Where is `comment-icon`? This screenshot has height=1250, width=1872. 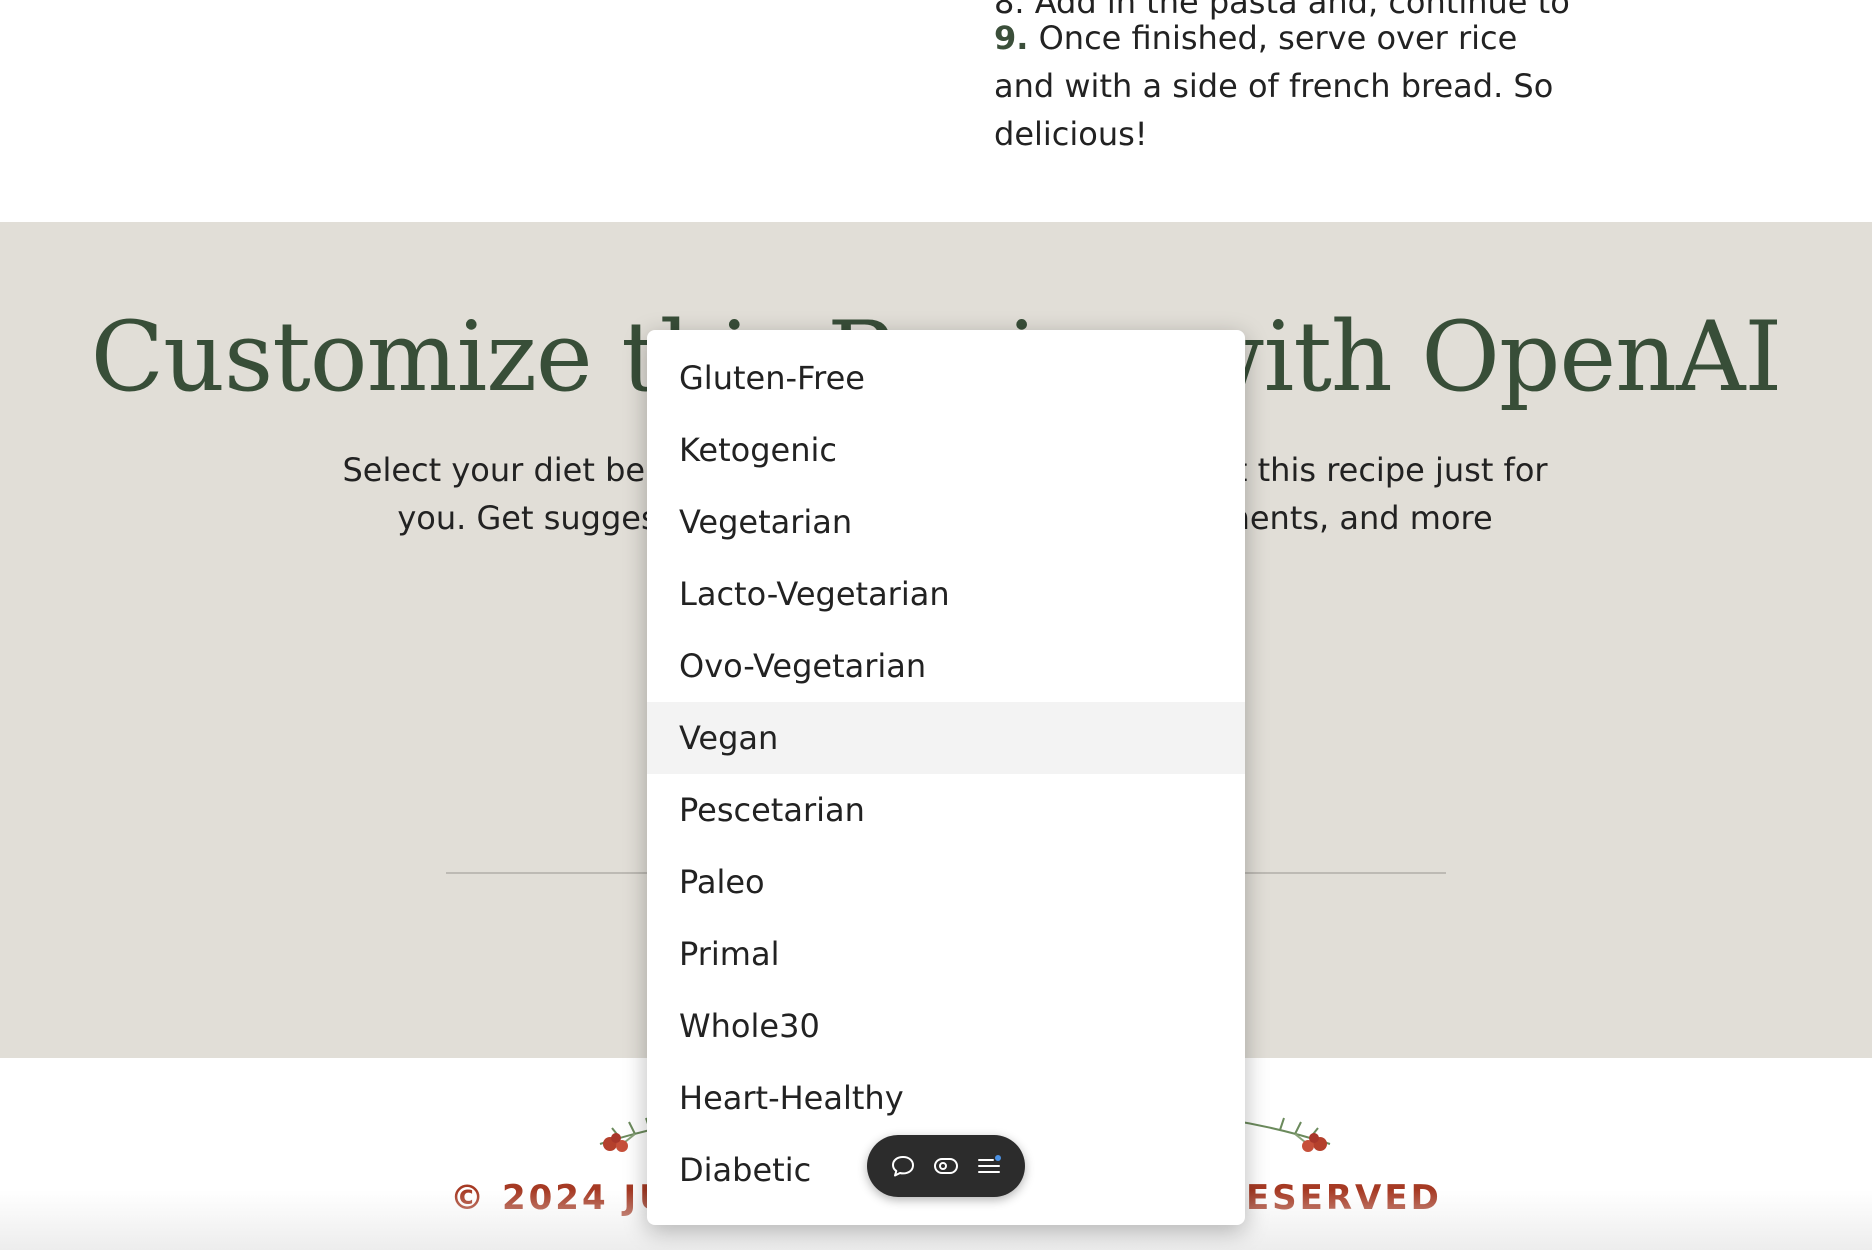 comment-icon is located at coordinates (902, 1166).